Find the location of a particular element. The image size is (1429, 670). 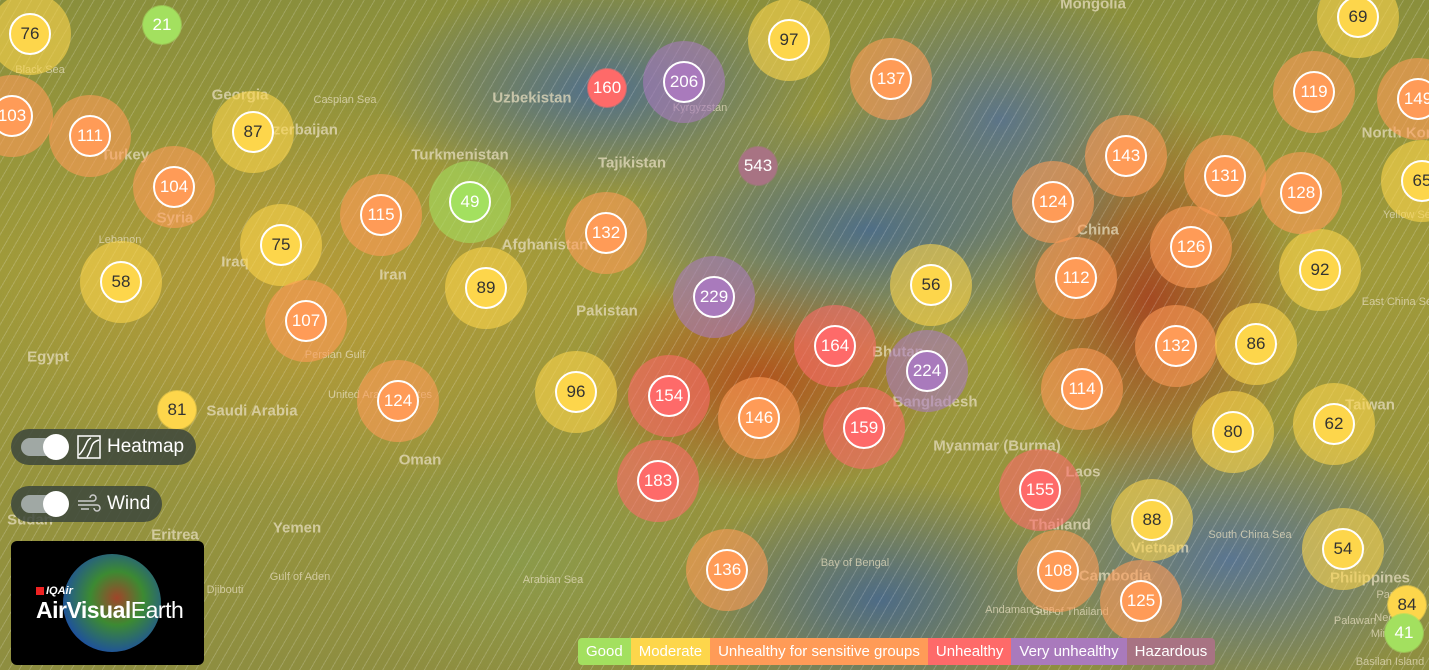

aqi-value: 88 is located at coordinates (1152, 520).